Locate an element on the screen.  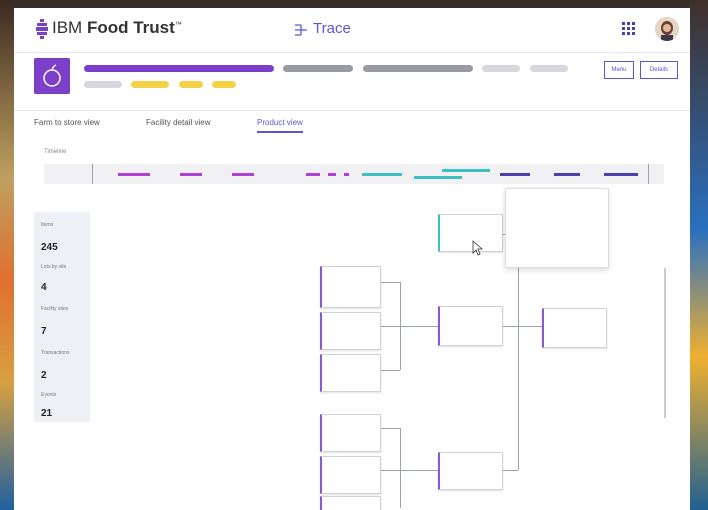
top-bar: IBM Food Trust™ Trace is located at coordinates (352, 30).